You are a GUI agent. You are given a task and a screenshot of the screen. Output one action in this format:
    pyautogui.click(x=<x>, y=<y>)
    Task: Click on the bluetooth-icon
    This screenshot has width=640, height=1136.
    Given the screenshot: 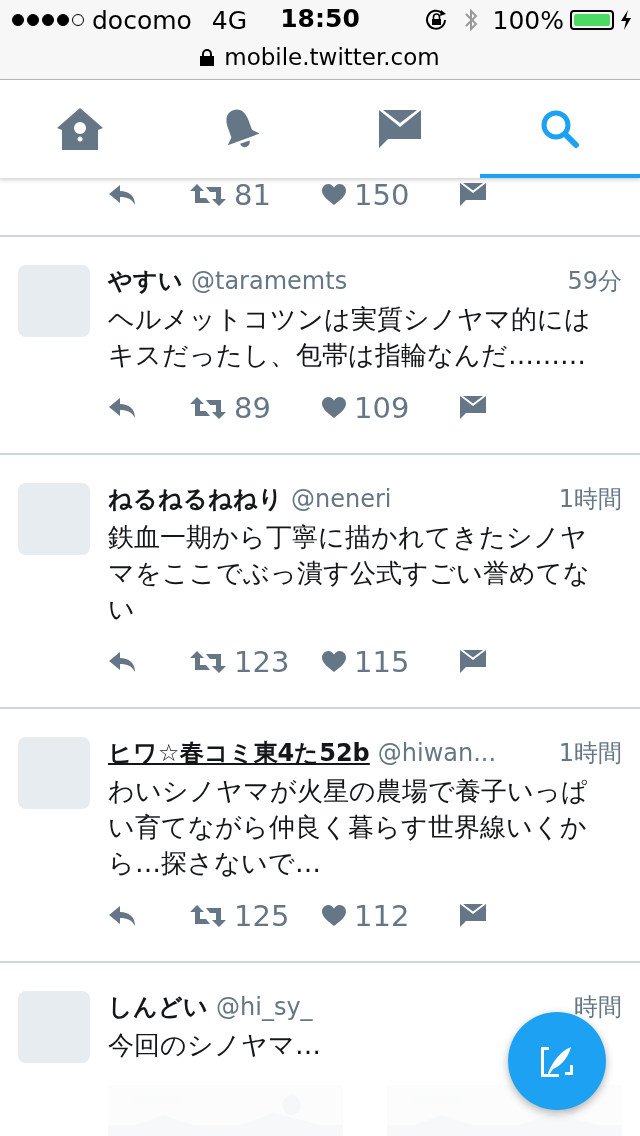 What is the action you would take?
    pyautogui.click(x=470, y=20)
    